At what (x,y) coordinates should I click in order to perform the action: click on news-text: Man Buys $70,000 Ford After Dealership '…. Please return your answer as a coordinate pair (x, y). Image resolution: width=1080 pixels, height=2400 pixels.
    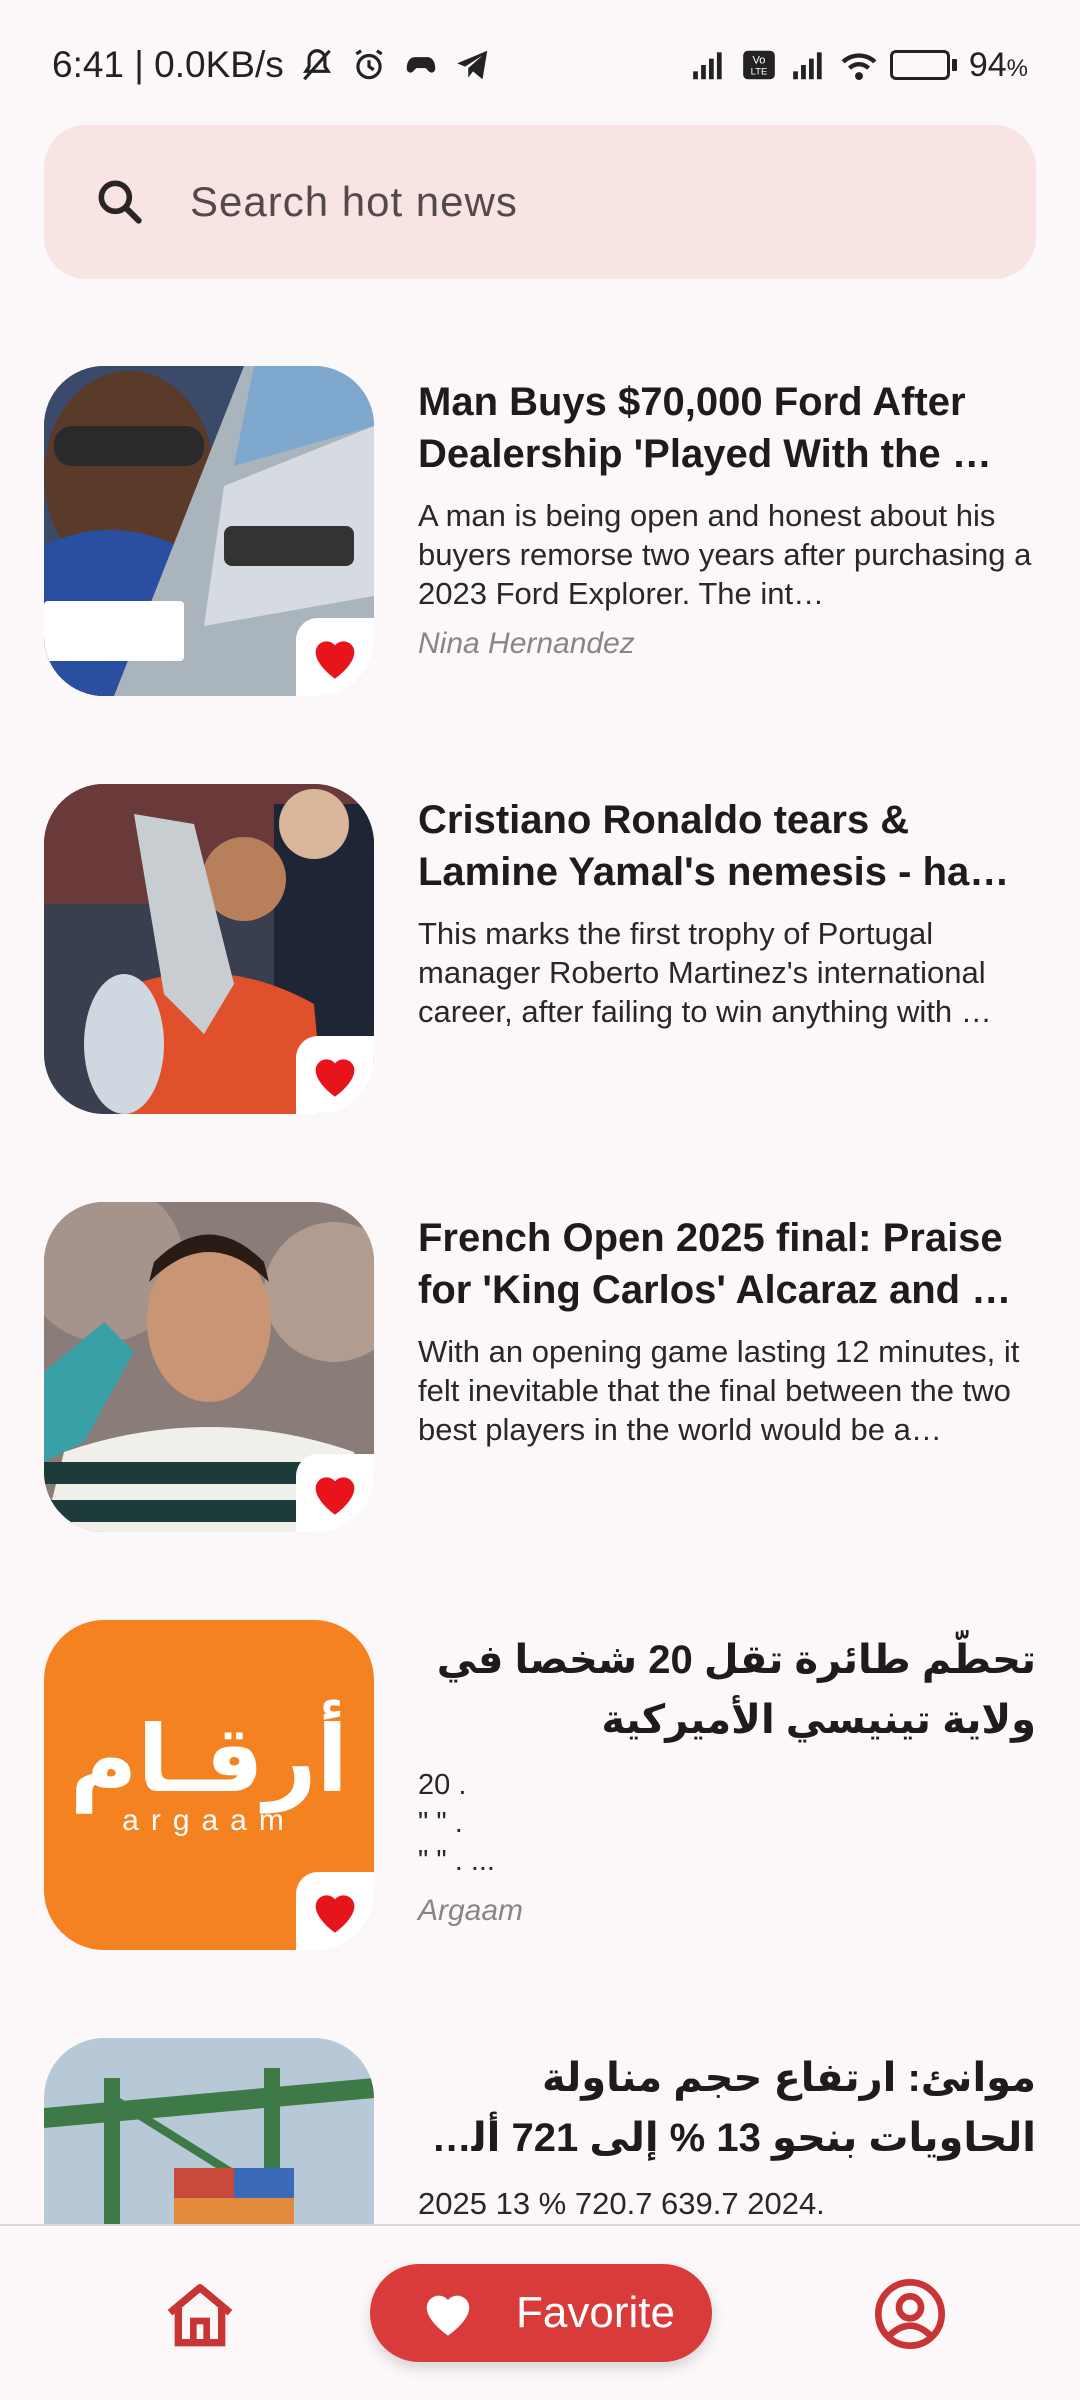
    Looking at the image, I should click on (727, 518).